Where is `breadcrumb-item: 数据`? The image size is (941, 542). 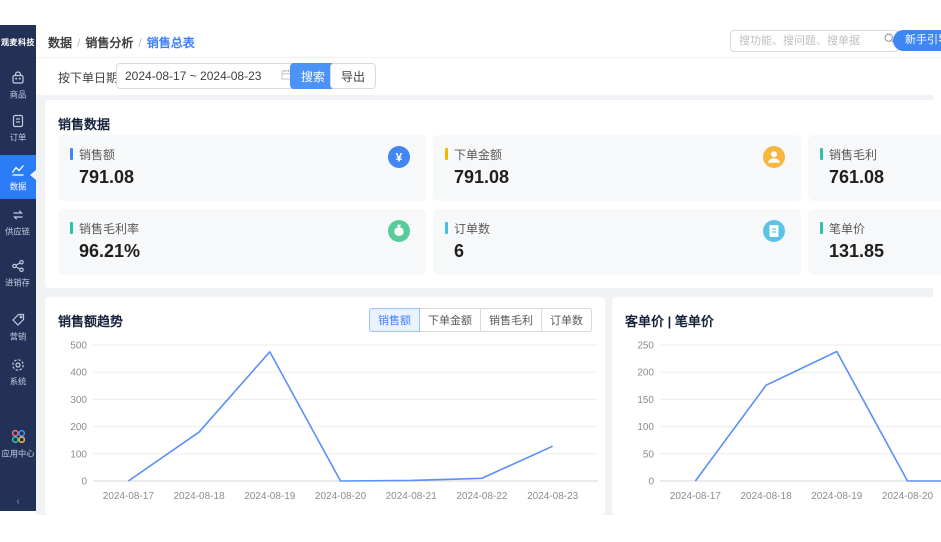
breadcrumb-item: 数据 is located at coordinates (60, 43).